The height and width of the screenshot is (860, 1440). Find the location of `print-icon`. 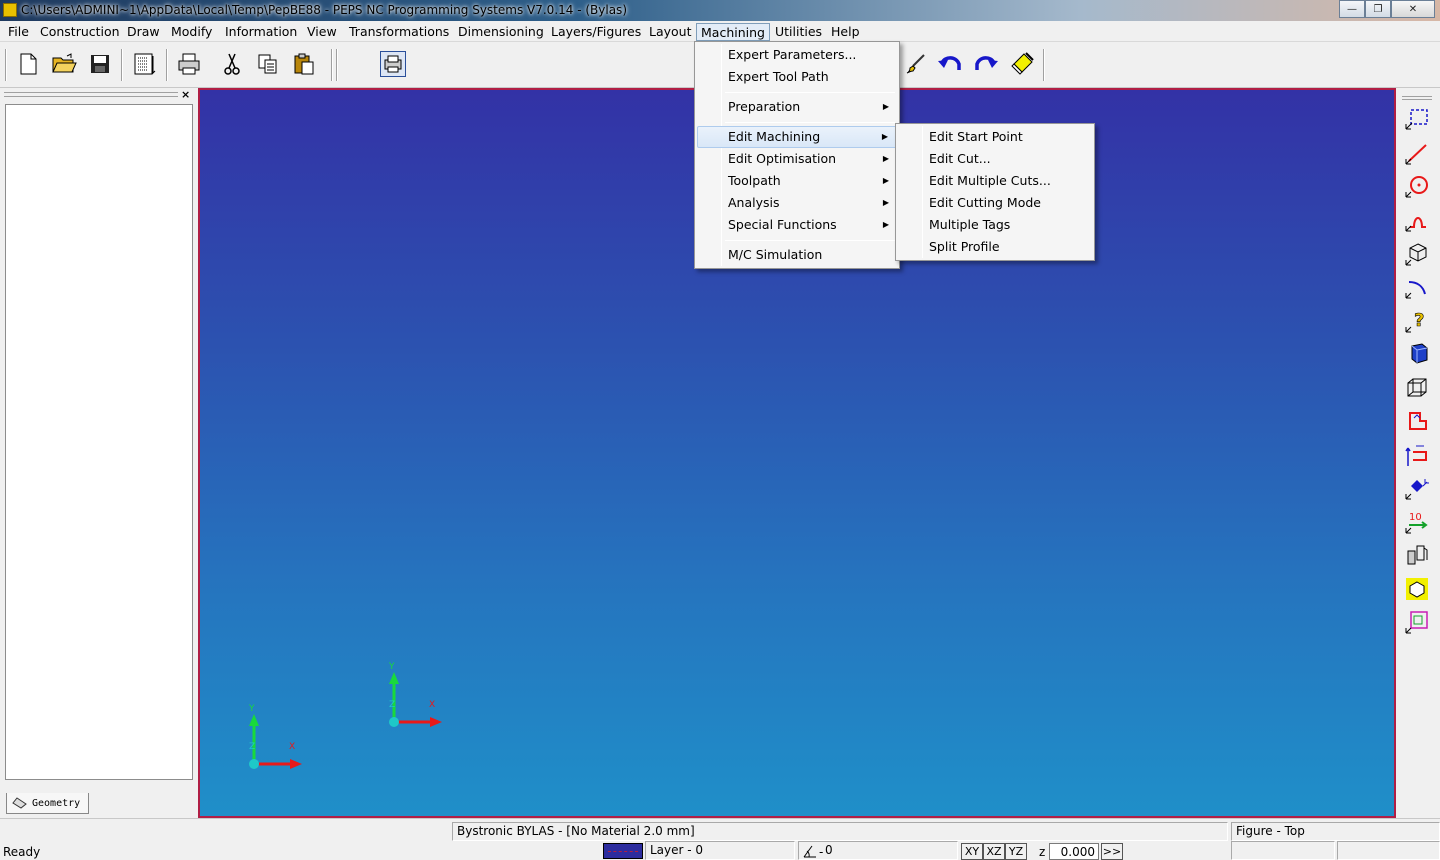

print-icon is located at coordinates (189, 64).